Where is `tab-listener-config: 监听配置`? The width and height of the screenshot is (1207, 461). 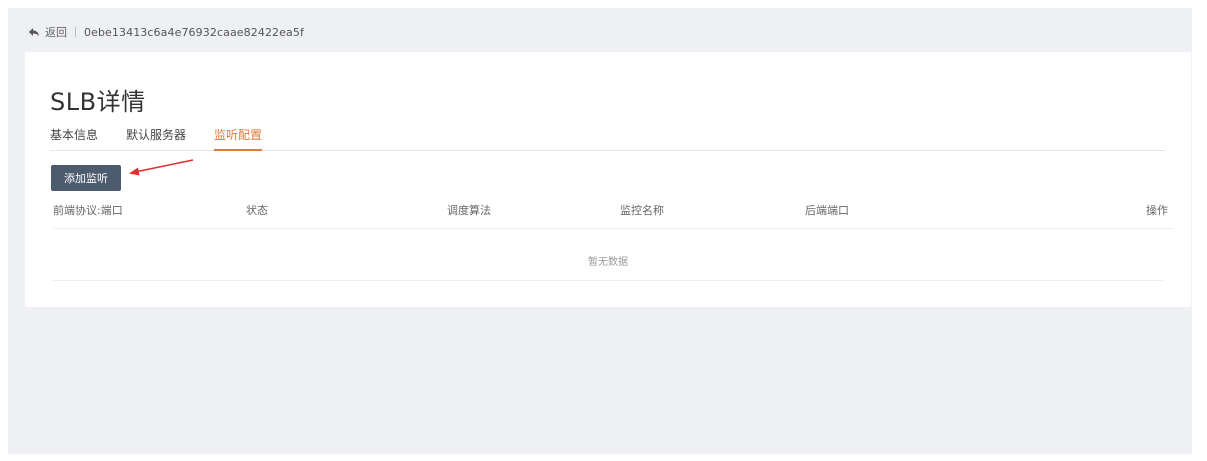 tab-listener-config: 监听配置 is located at coordinates (238, 138).